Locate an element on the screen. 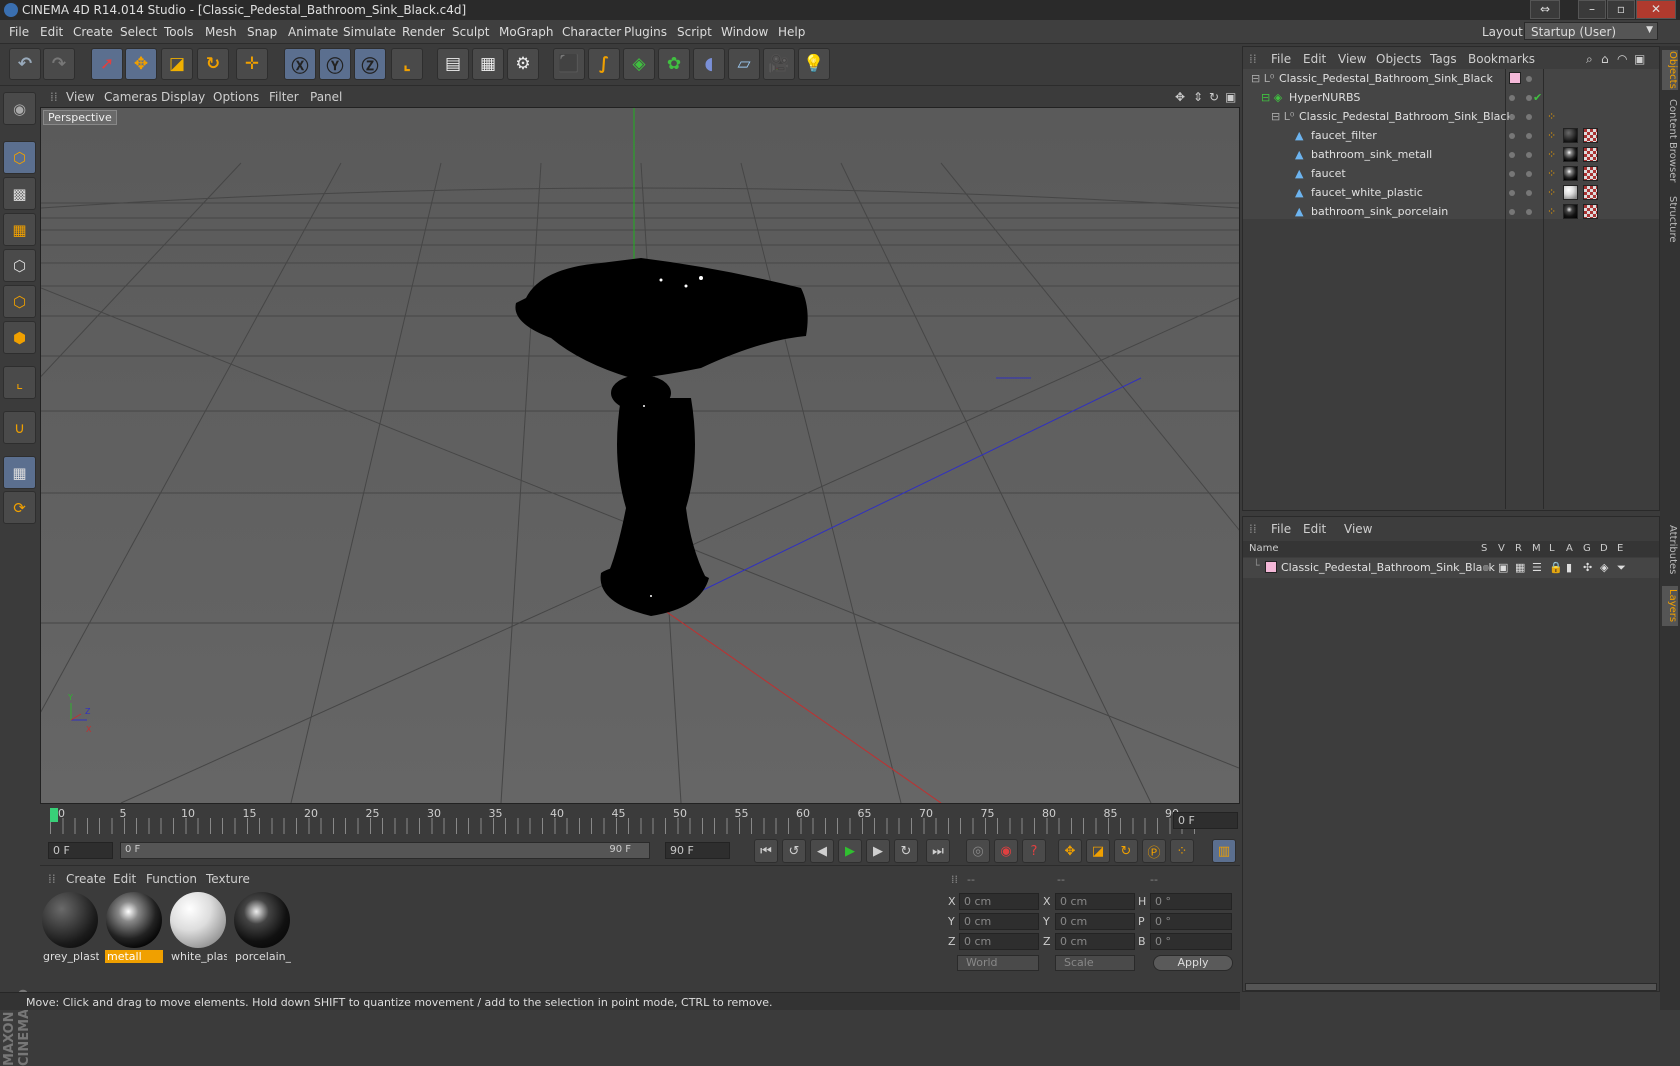 The image size is (1680, 1066). menu-simulate: Simulate is located at coordinates (369, 32).